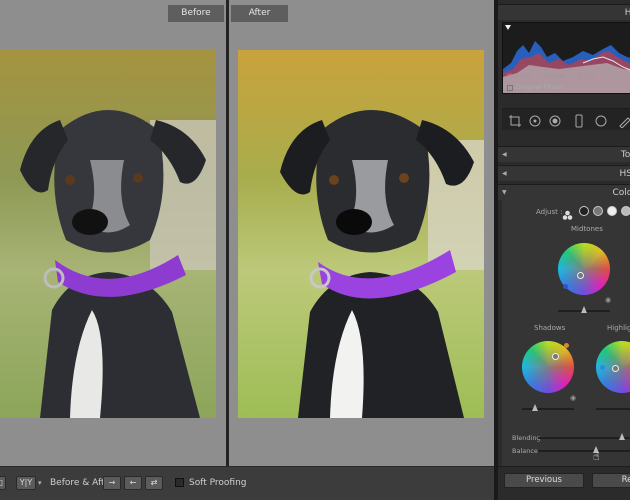 Image resolution: width=630 pixels, height=500 pixels. I want to click on view-mode-button: ▯, so click(3, 483).